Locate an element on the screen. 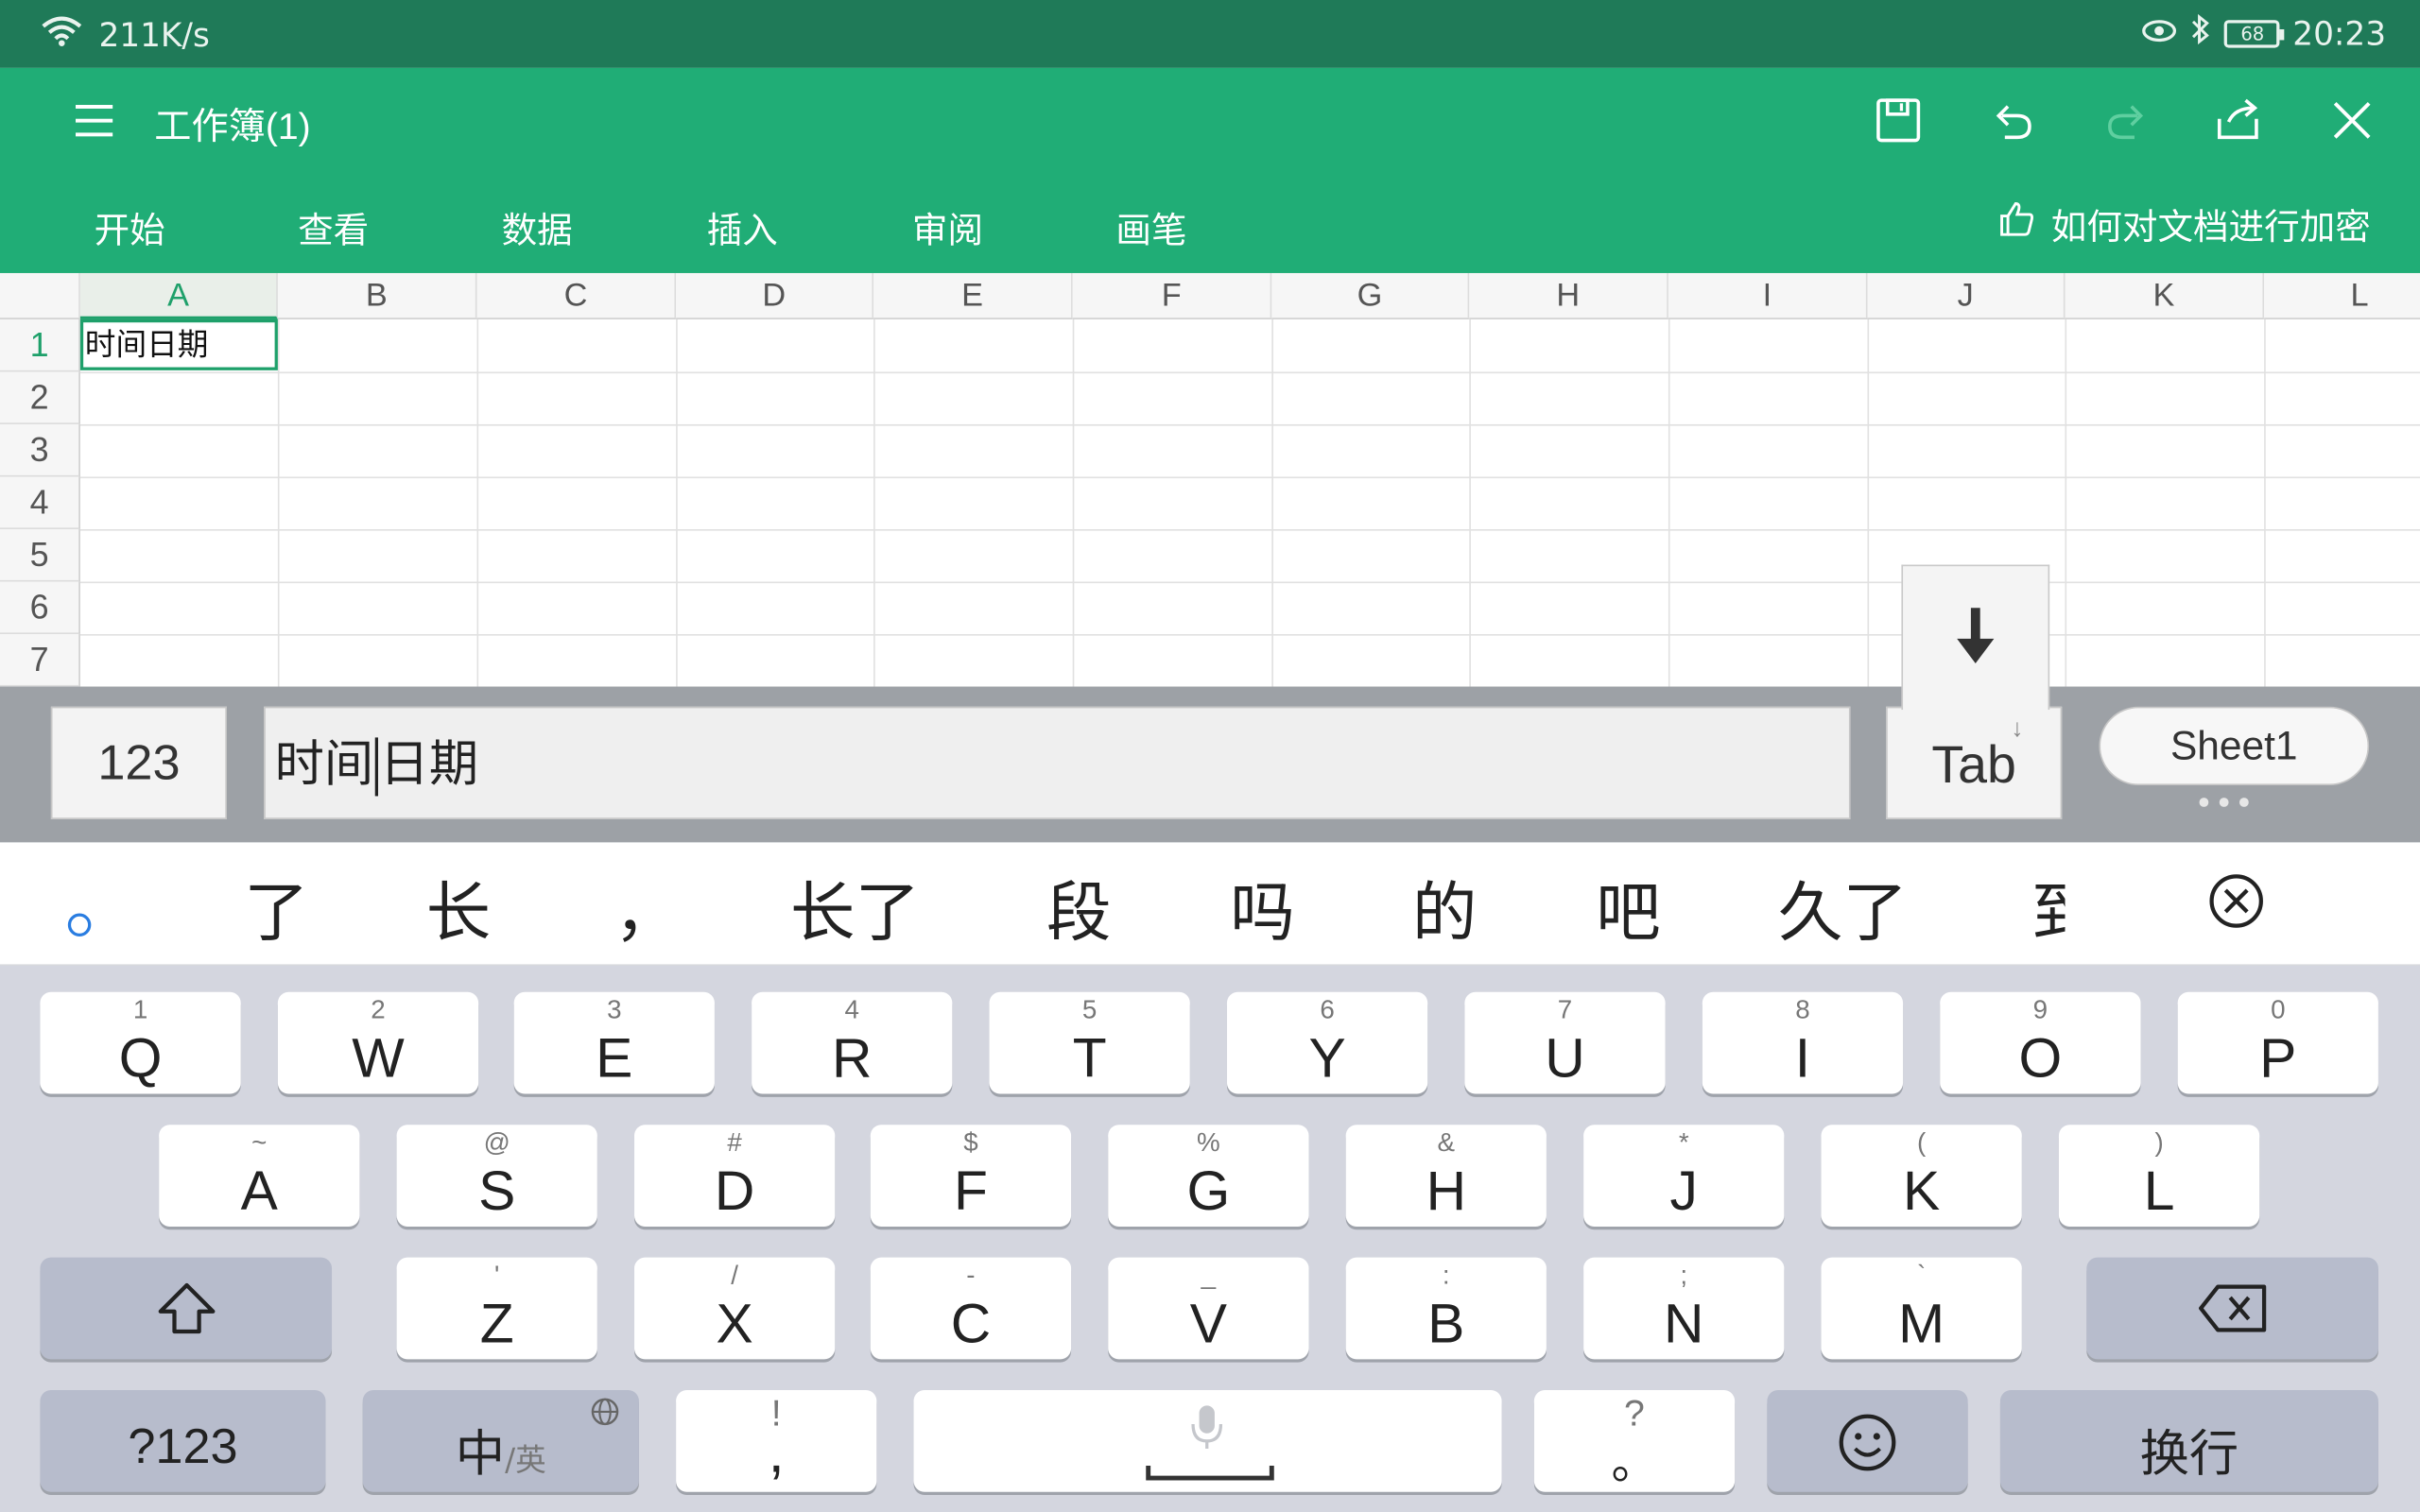 This screenshot has width=2420, height=1512. tab-review: 审阅 is located at coordinates (947, 226).